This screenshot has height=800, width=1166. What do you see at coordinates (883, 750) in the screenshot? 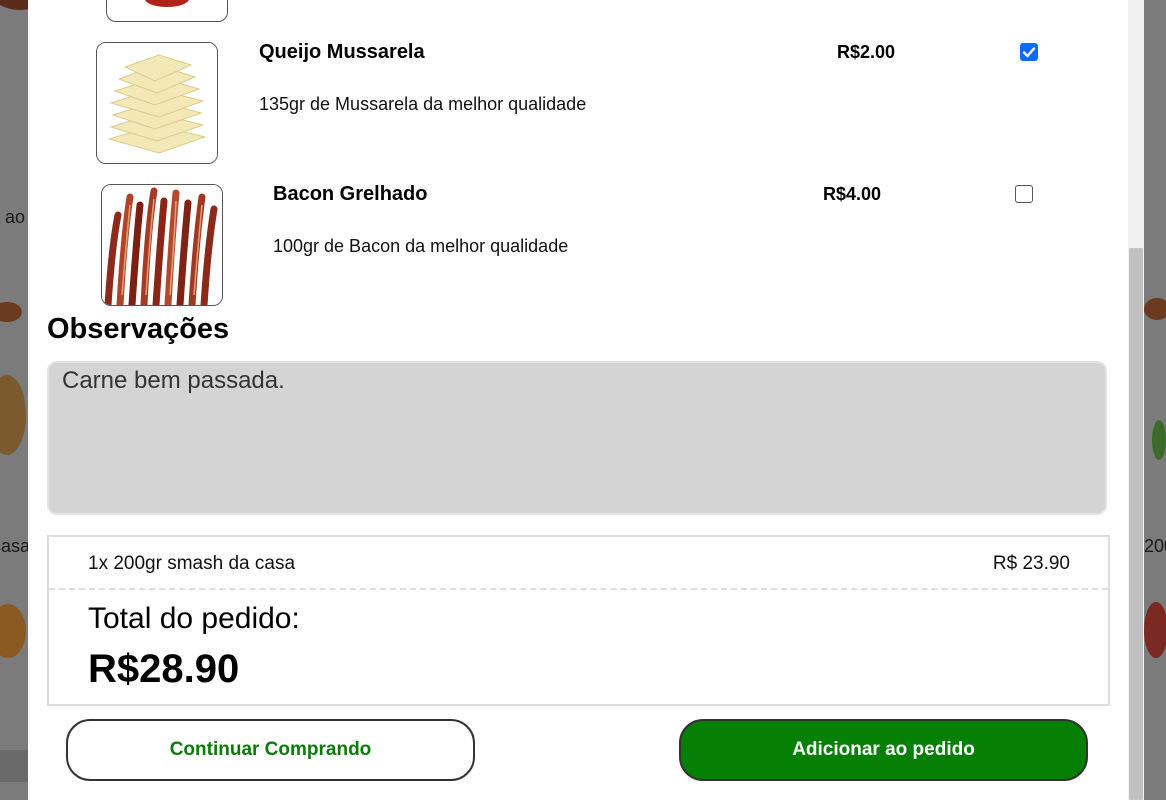
I see `add-to-order-button: Adicionar ao pedido` at bounding box center [883, 750].